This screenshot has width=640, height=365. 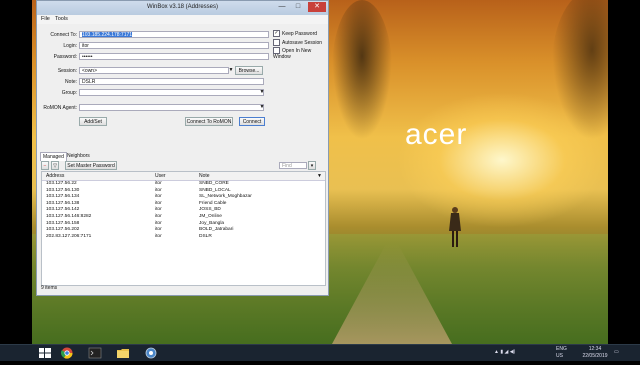 What do you see at coordinates (182, 8) in the screenshot?
I see `title-bar: WinBox v3.18 (Addresses) — □ ✕` at bounding box center [182, 8].